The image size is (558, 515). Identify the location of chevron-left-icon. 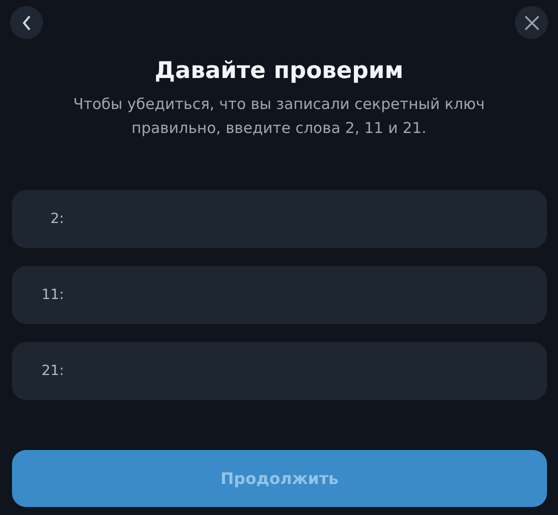
(26, 23).